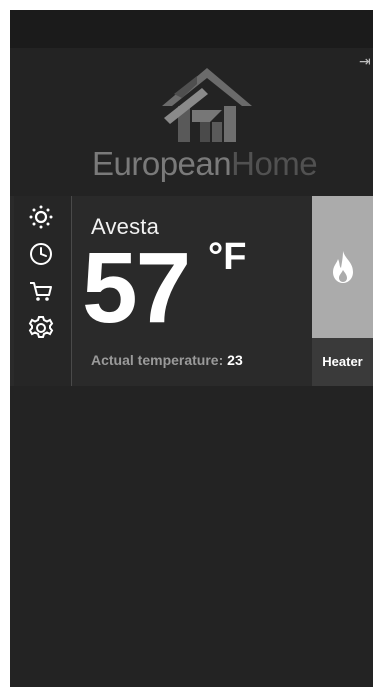 The width and height of the screenshot is (373, 687). What do you see at coordinates (191, 29) in the screenshot?
I see `status-bar` at bounding box center [191, 29].